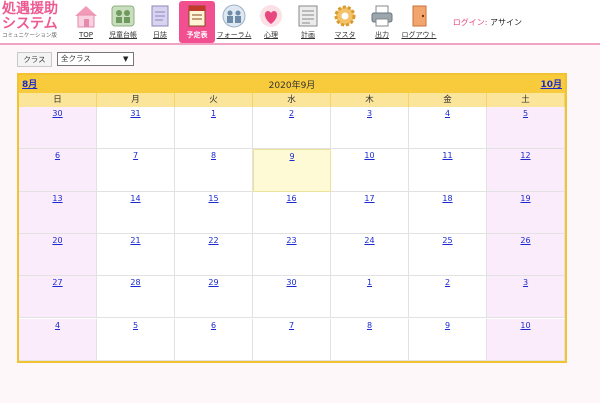 The width and height of the screenshot is (600, 403). What do you see at coordinates (58, 297) in the screenshot?
I see `calendar-day-cell: 27` at bounding box center [58, 297].